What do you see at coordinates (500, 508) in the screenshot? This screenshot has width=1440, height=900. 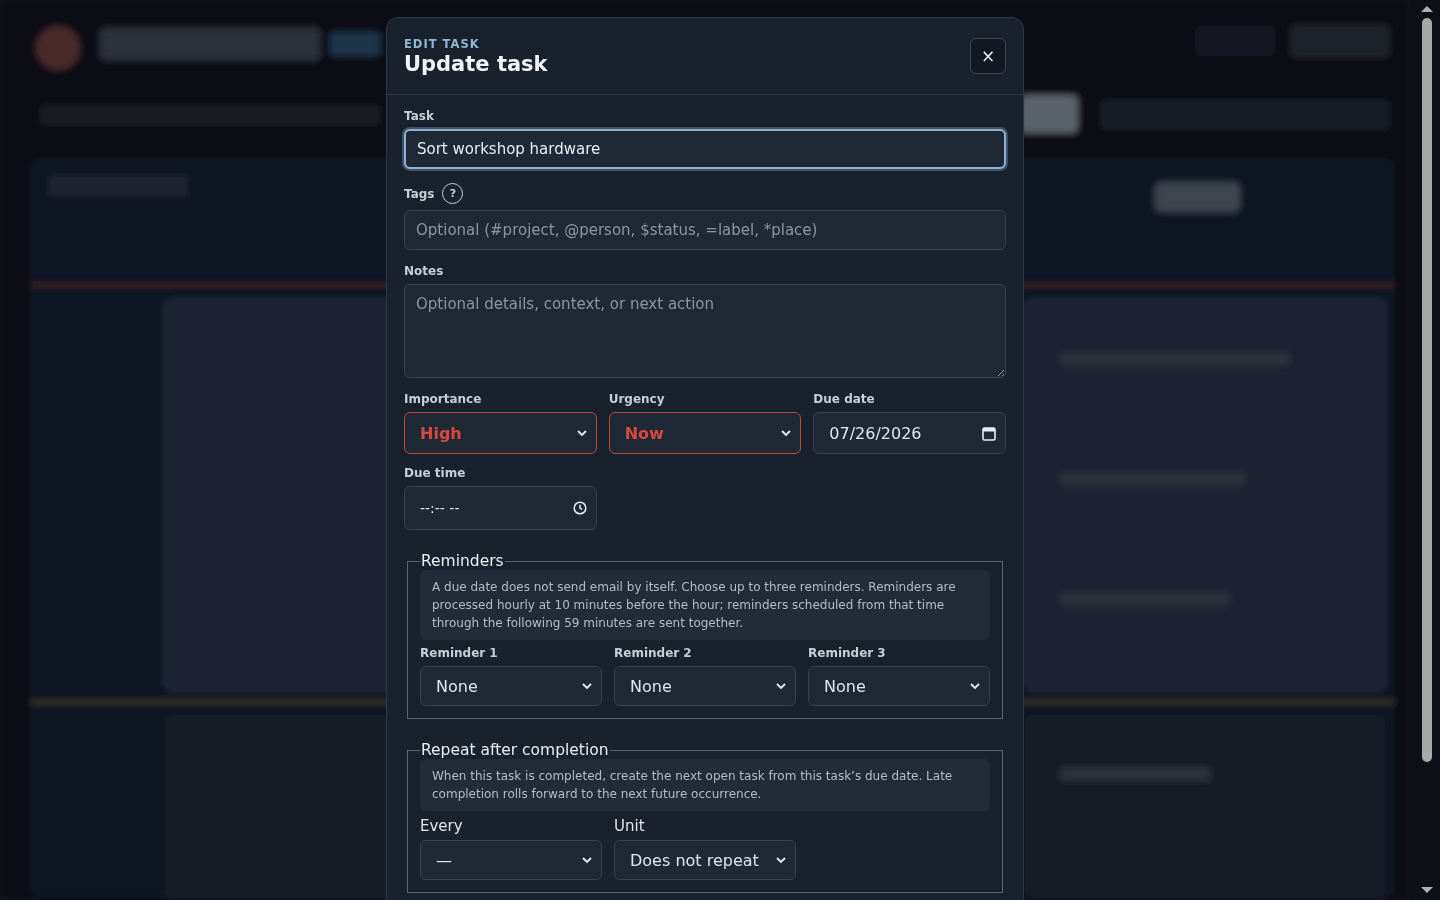 I see `time-field: --:-- --` at bounding box center [500, 508].